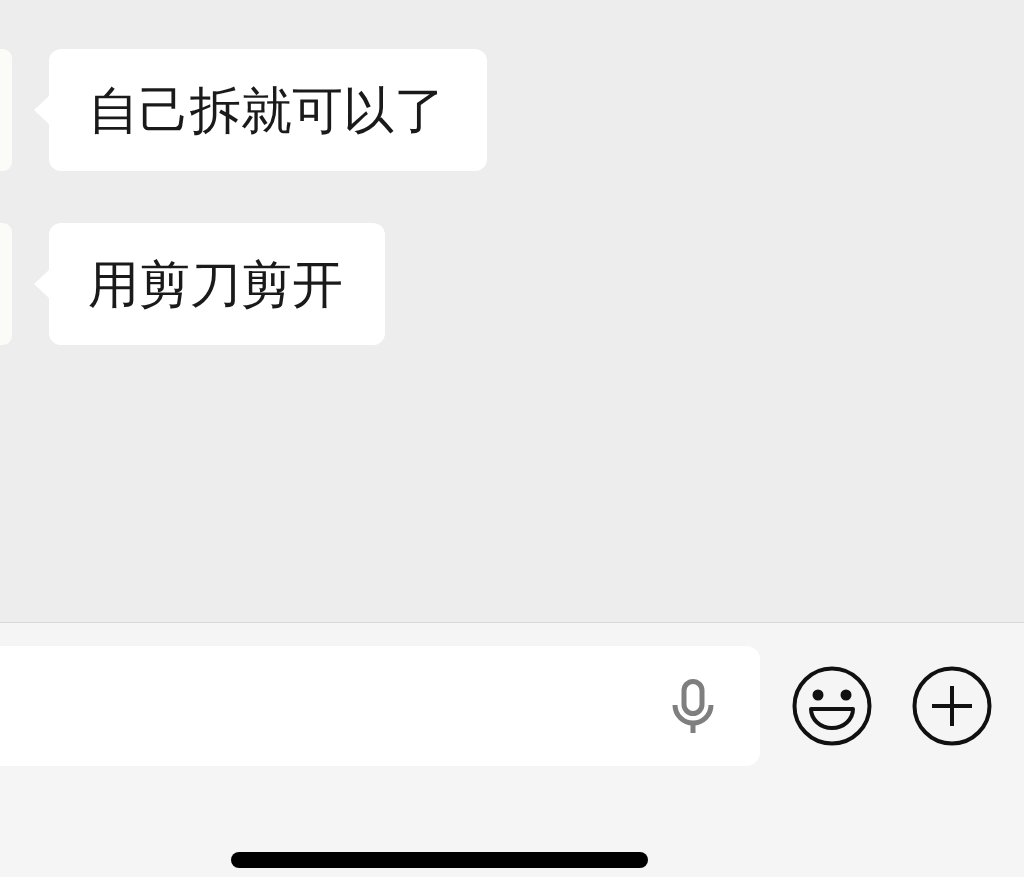 This screenshot has width=1024, height=877. Describe the element at coordinates (380, 706) in the screenshot. I see `message-input-field` at that location.